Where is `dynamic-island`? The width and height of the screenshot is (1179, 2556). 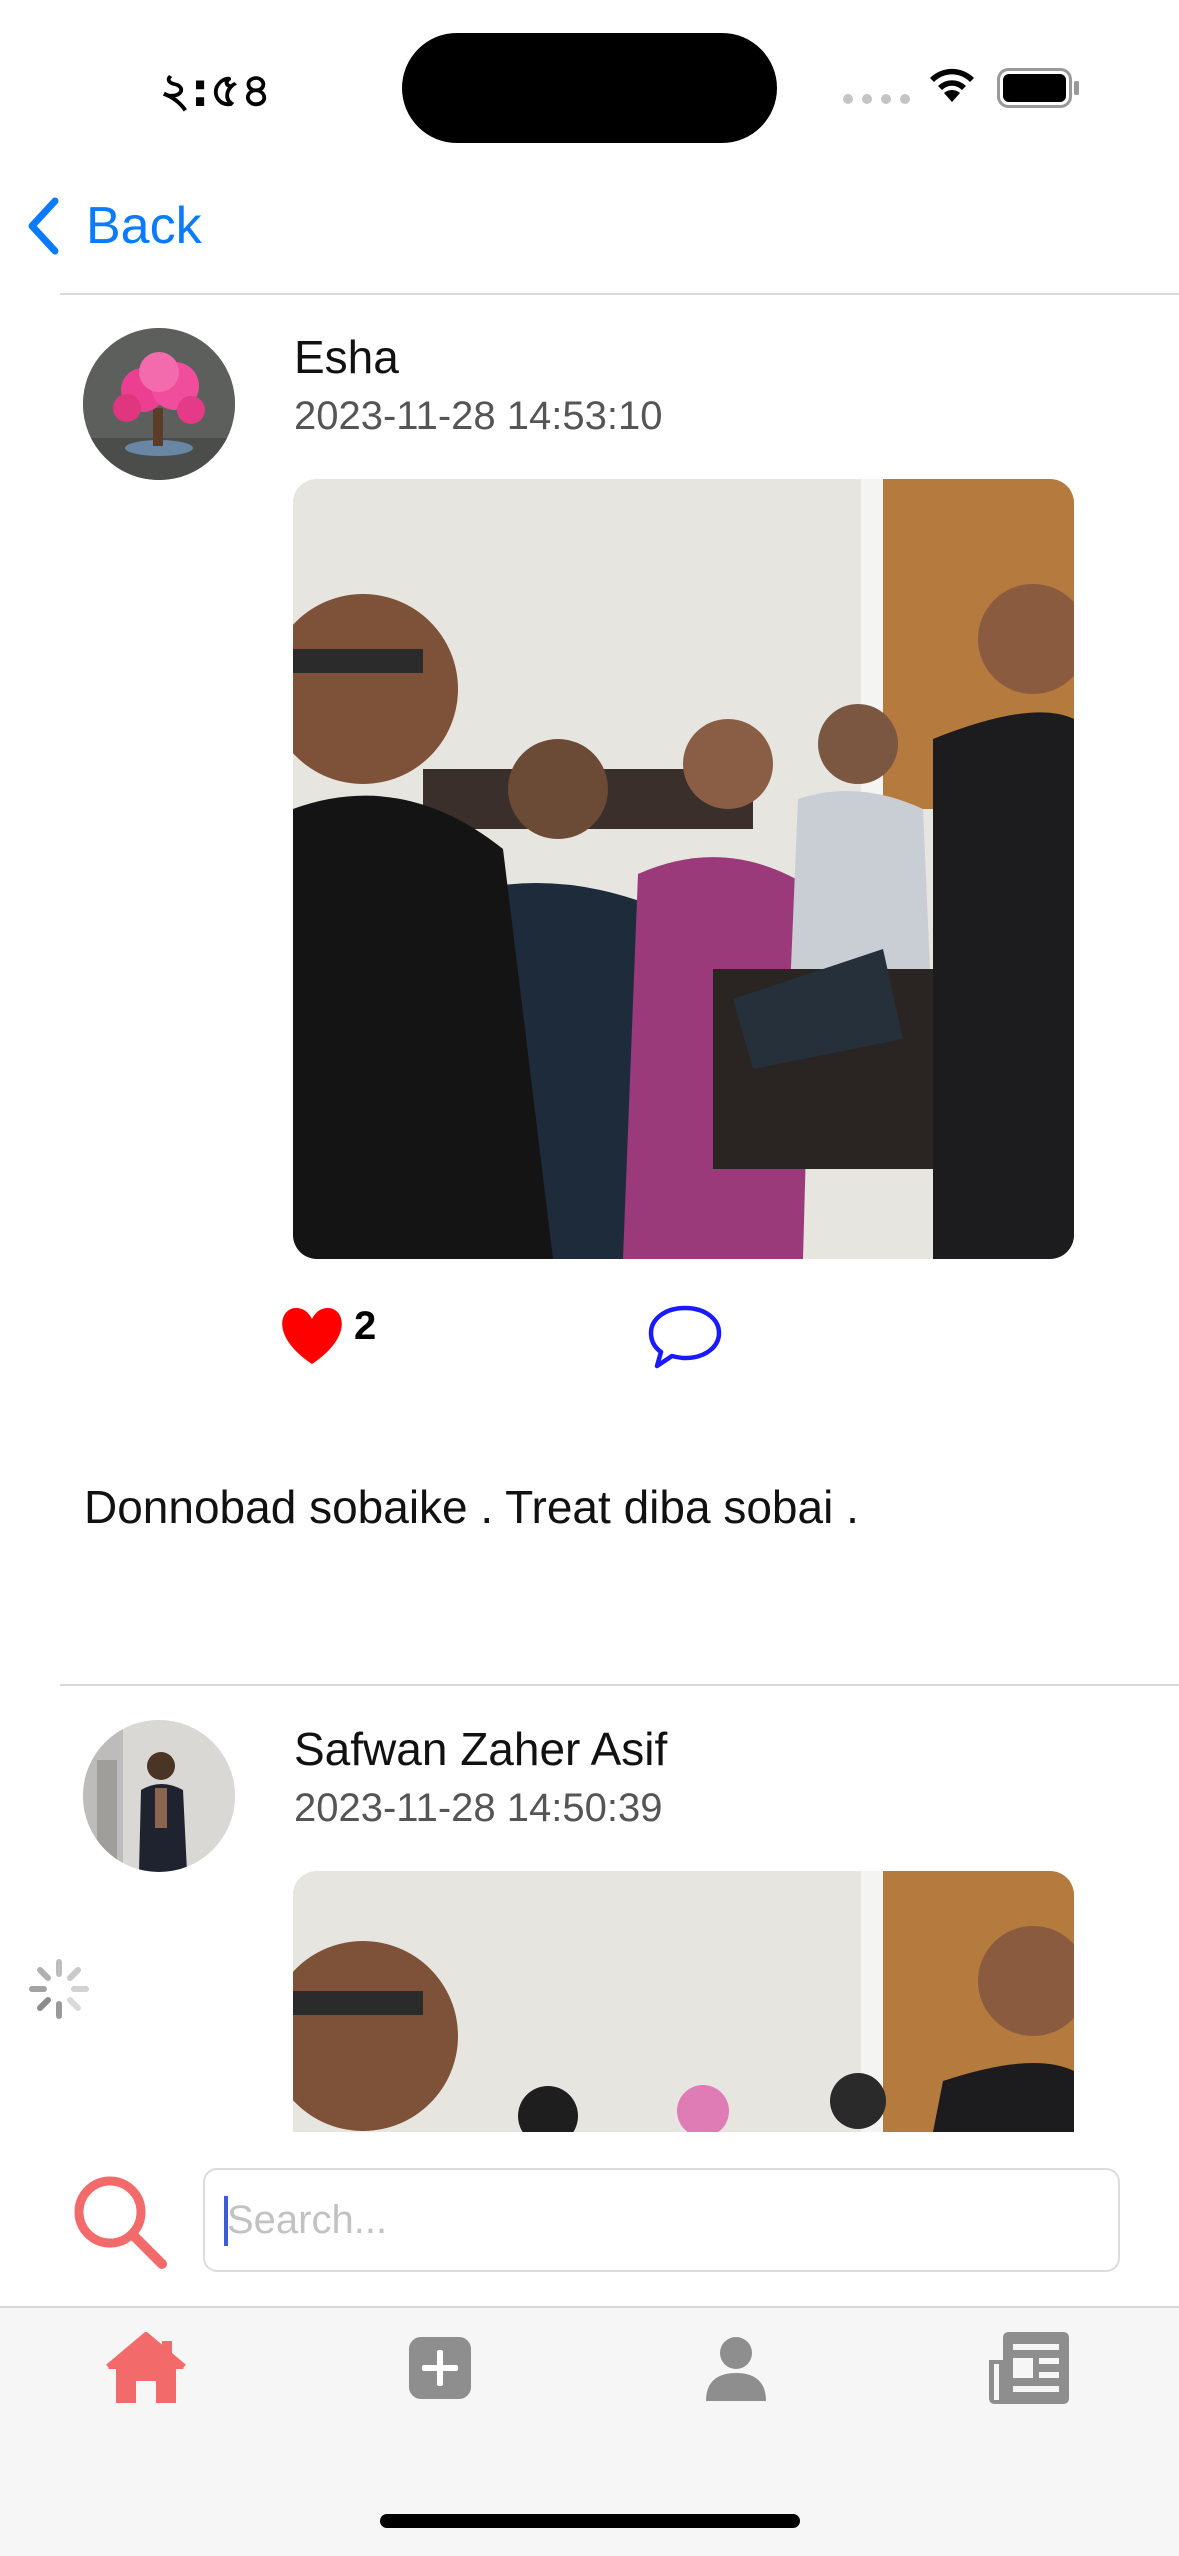 dynamic-island is located at coordinates (589, 88).